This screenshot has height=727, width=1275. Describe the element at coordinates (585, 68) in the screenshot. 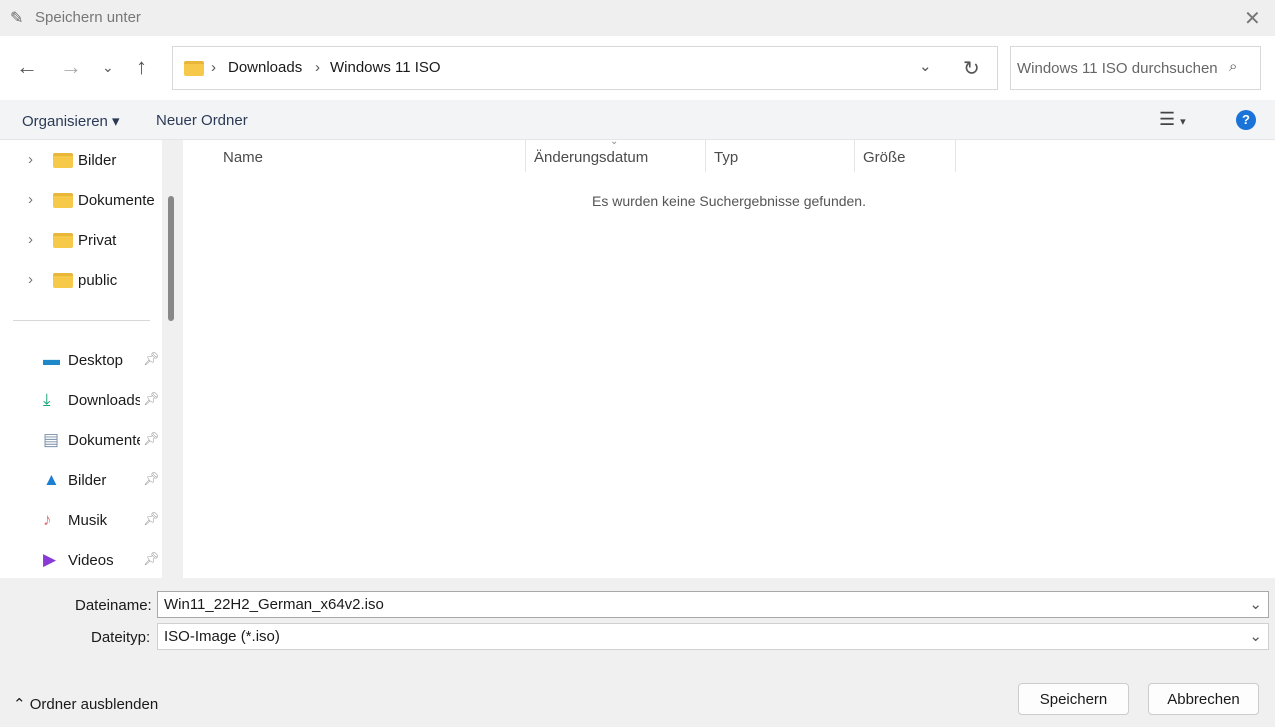

I see `address-bar: › Downloads › Windows 11 ISO ⌄ ↻` at that location.